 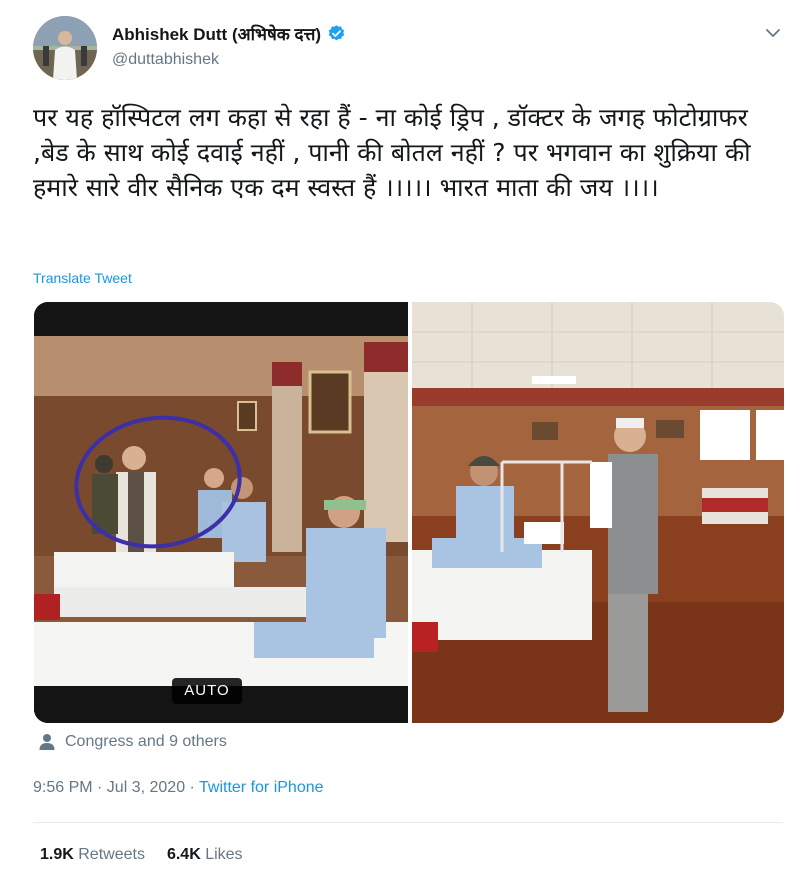 I want to click on liked-by-row: Congress and 9 others, so click(x=132, y=742).